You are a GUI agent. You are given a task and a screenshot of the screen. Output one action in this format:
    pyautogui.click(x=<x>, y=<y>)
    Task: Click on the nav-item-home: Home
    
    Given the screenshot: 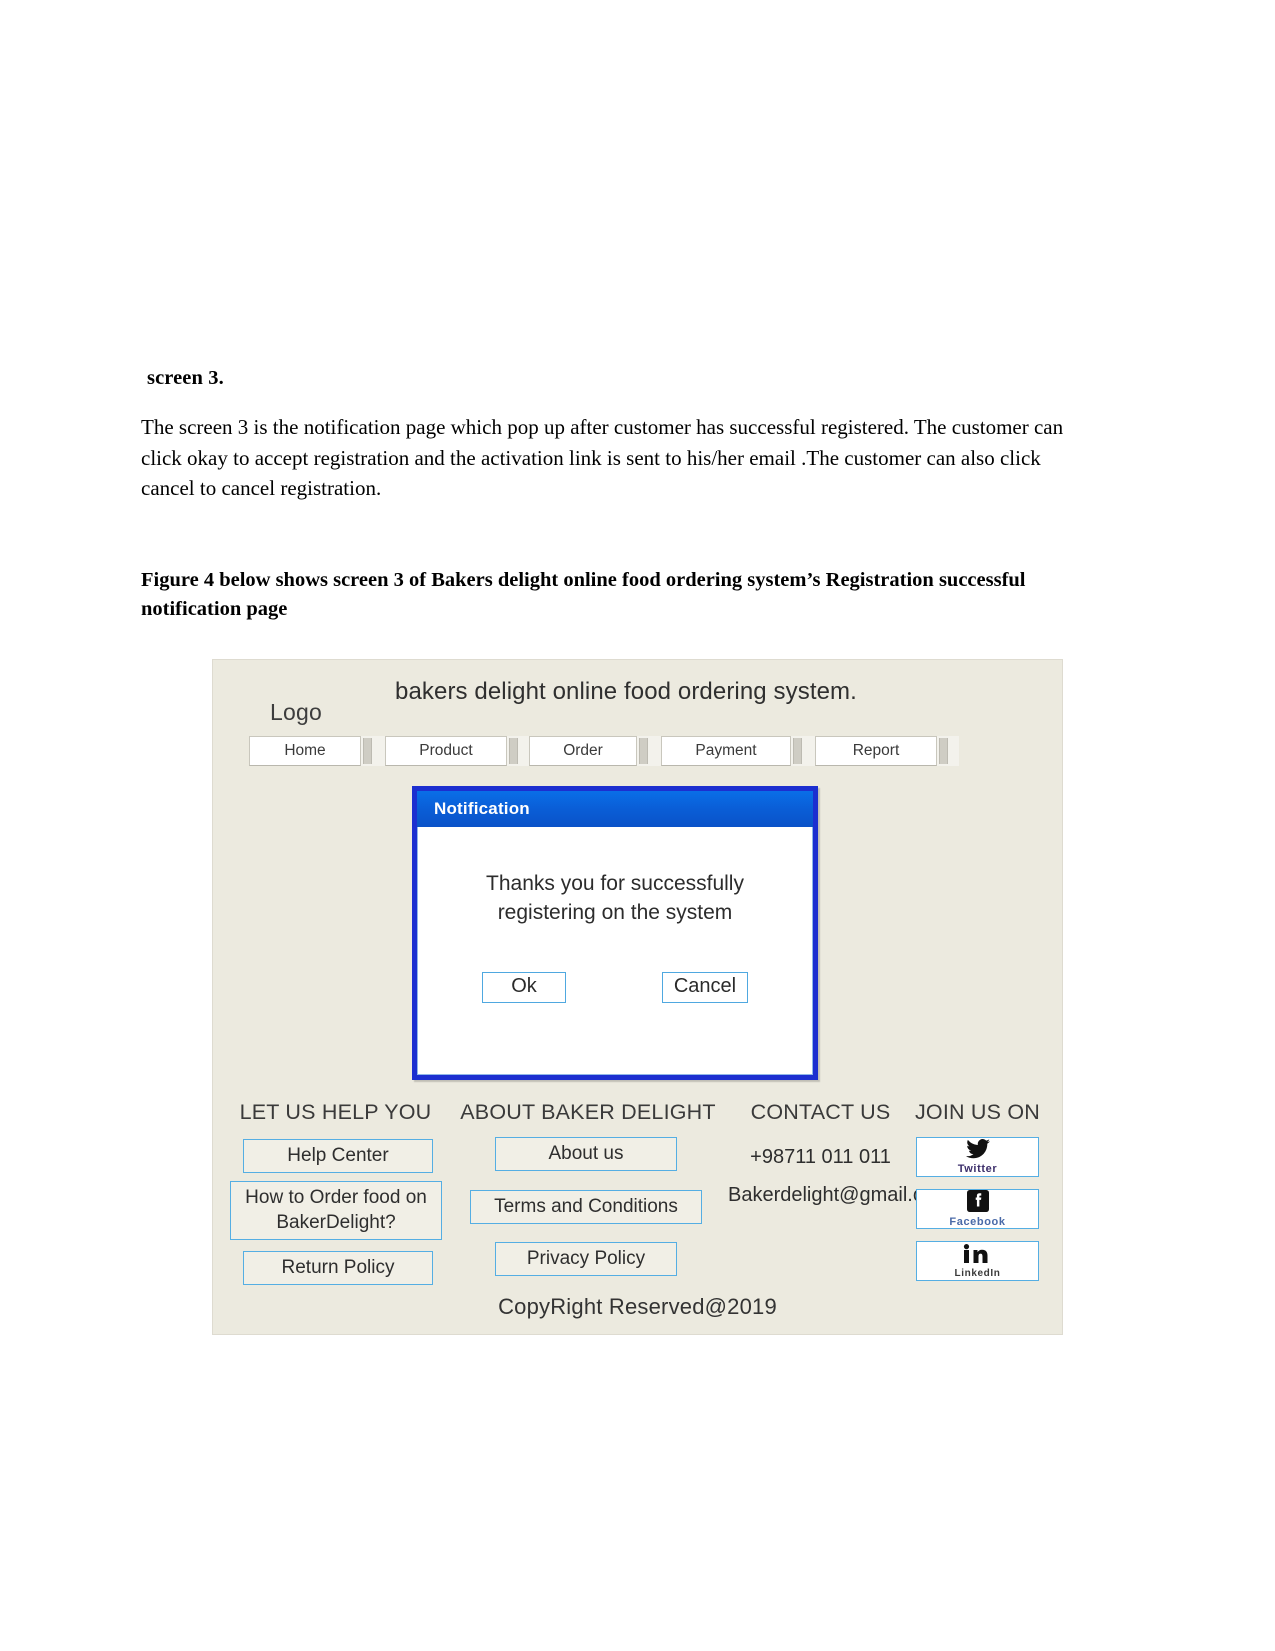 What is the action you would take?
    pyautogui.click(x=305, y=751)
    